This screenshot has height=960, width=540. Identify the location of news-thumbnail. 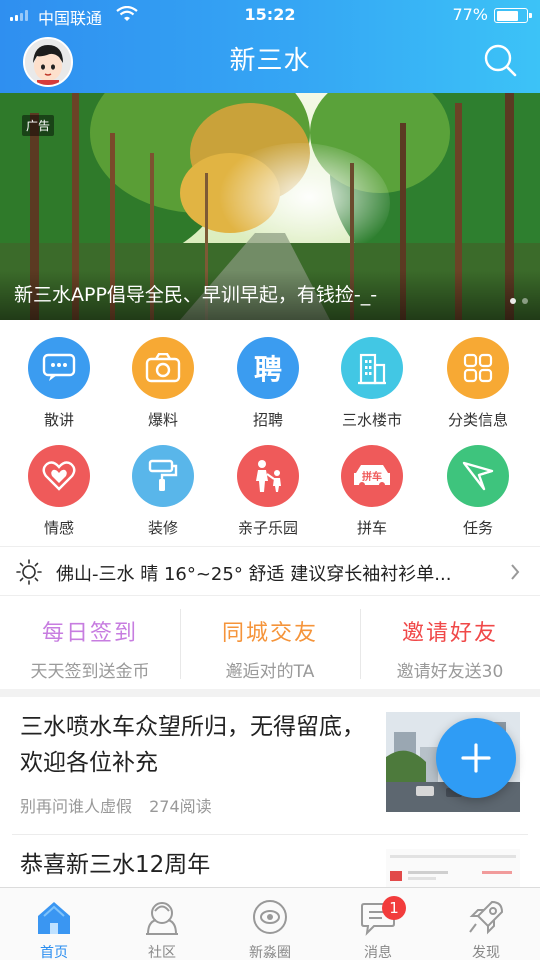
(453, 868).